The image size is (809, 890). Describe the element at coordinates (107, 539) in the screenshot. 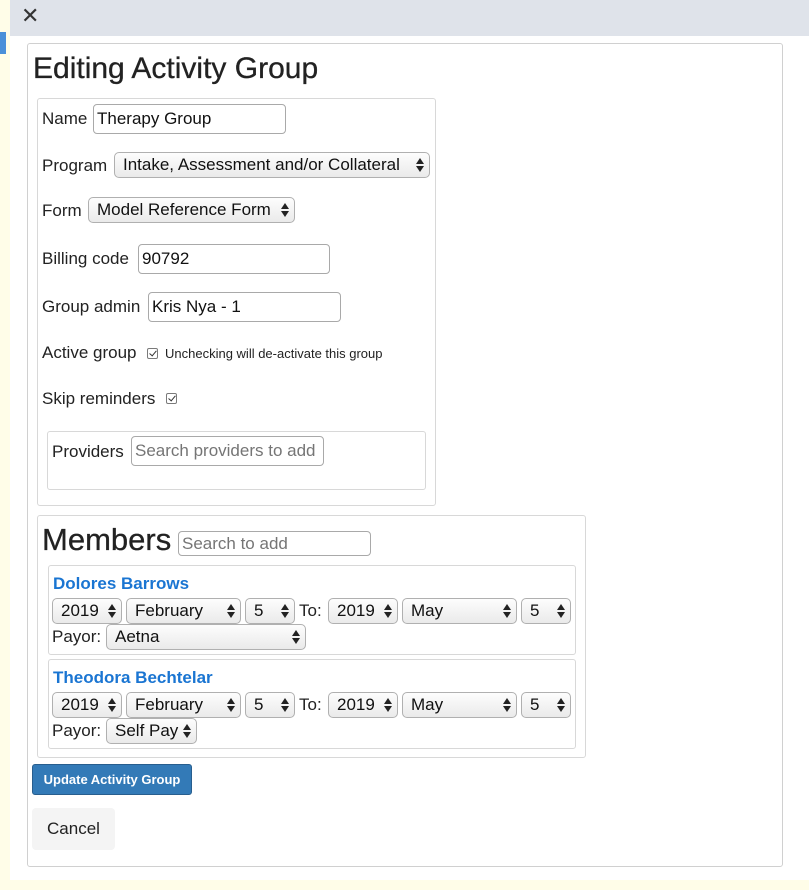

I see `members-title: Members` at that location.